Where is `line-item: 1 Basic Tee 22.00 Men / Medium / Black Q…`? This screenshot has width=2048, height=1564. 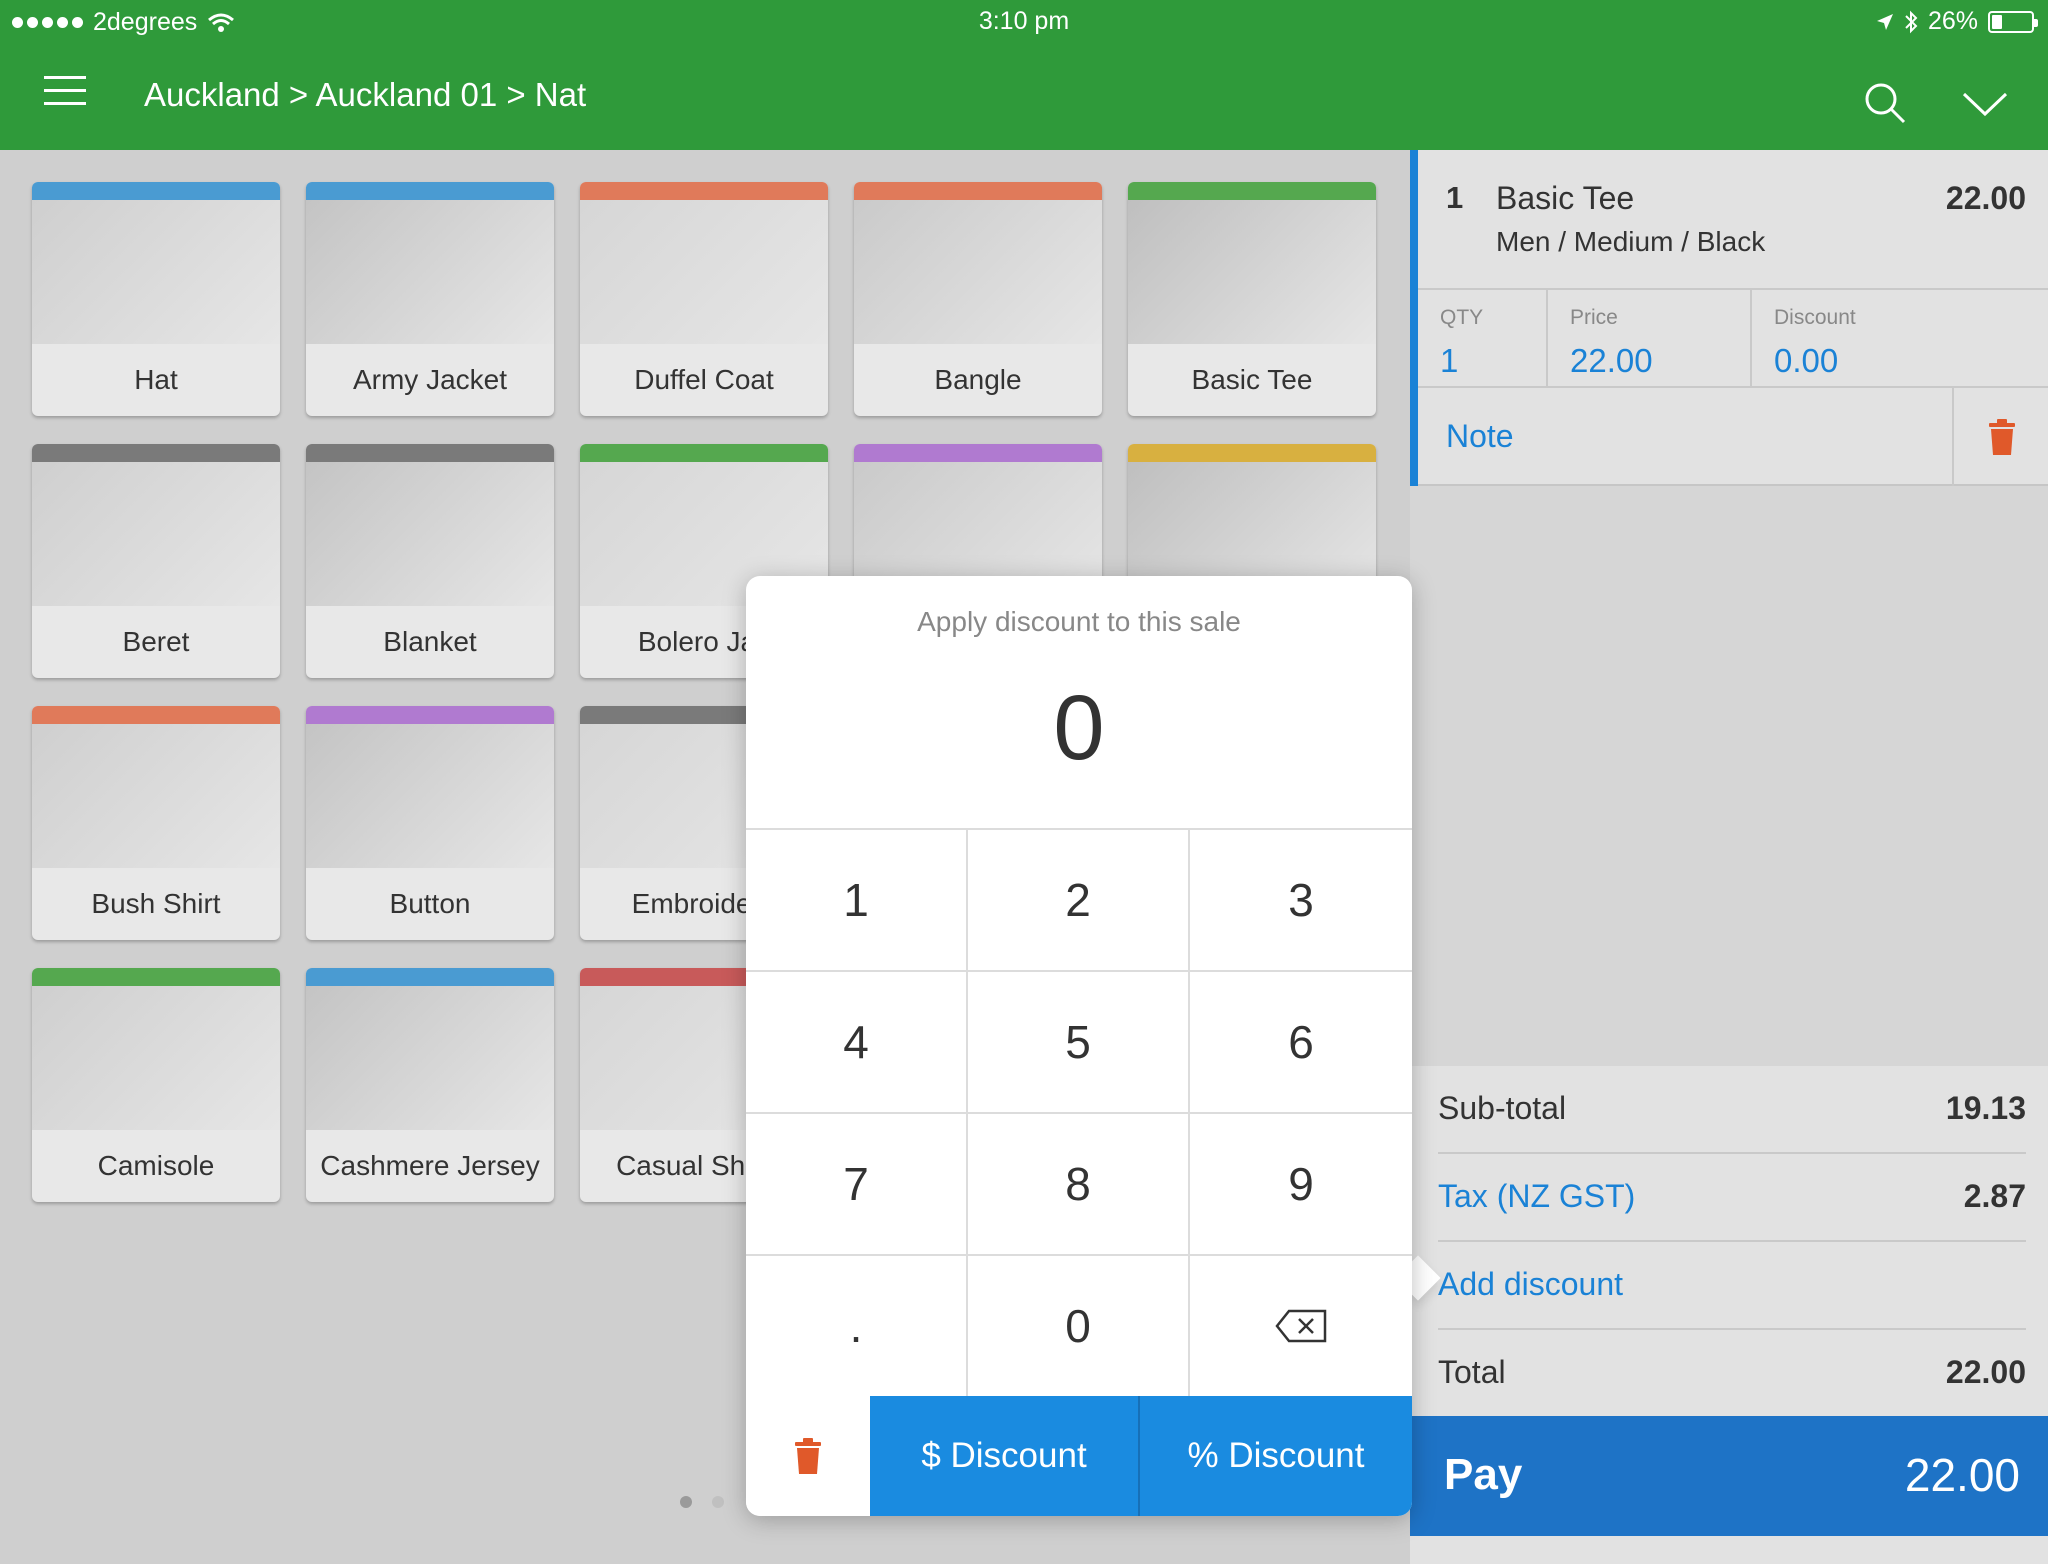 line-item: 1 Basic Tee 22.00 Men / Medium / Black Q… is located at coordinates (1733, 318).